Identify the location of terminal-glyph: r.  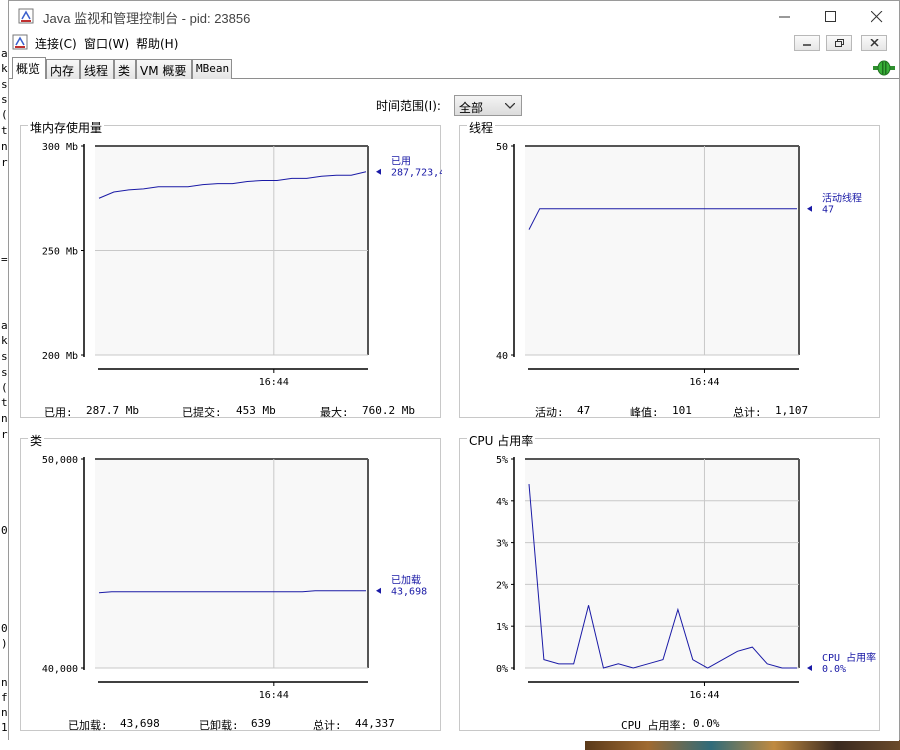
(4, 434).